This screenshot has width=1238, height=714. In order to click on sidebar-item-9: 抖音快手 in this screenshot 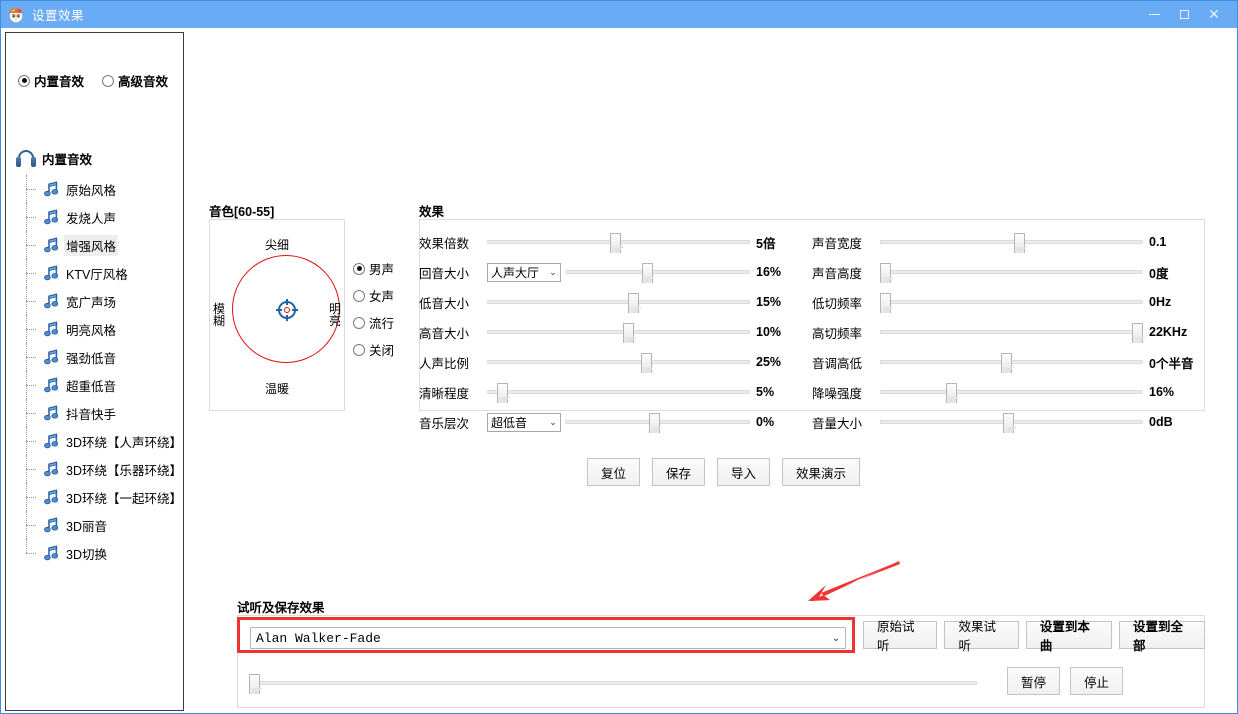, I will do `click(104, 413)`.